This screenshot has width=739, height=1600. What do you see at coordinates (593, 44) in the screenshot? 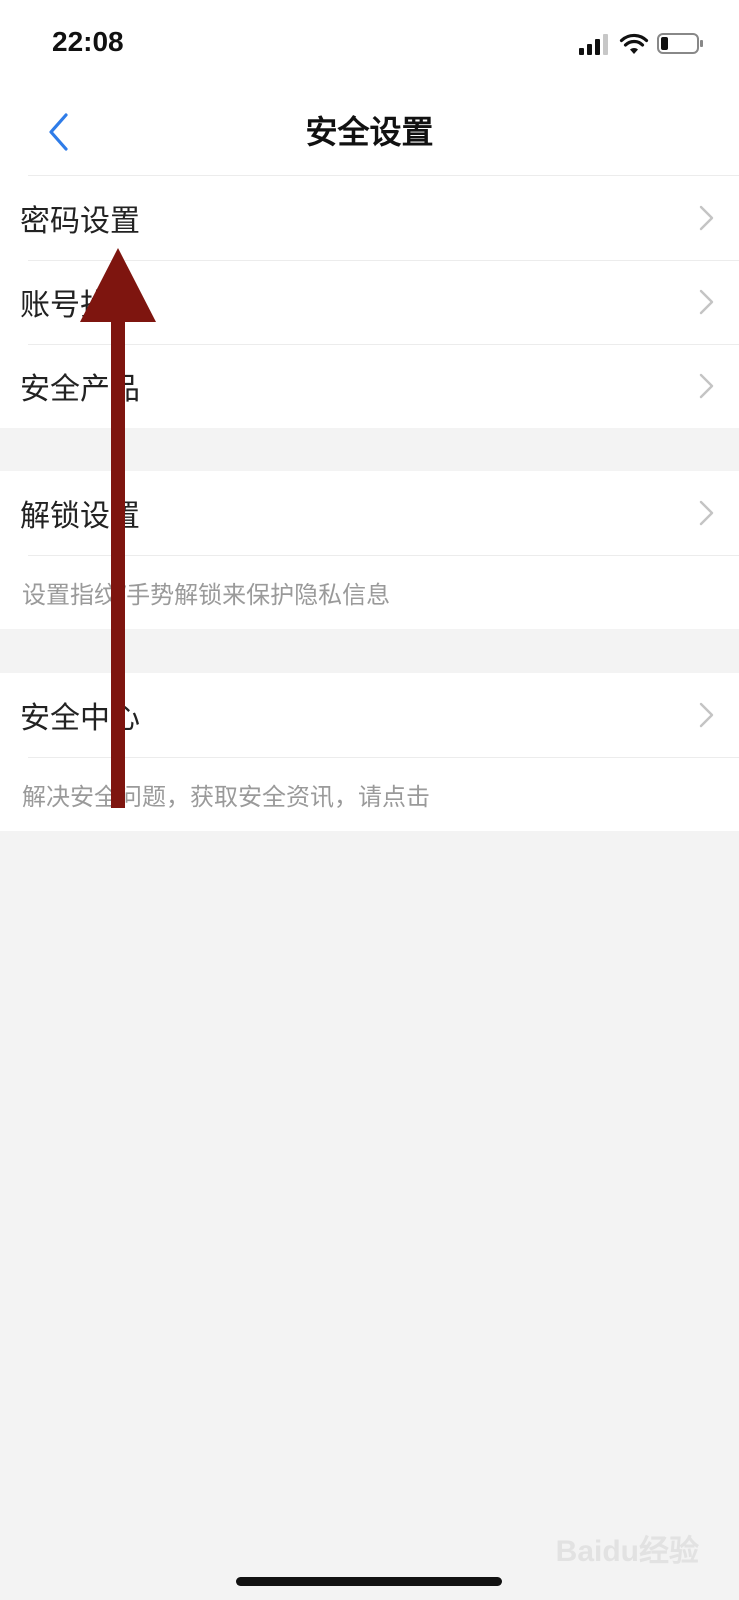
I see `signal-icon` at bounding box center [593, 44].